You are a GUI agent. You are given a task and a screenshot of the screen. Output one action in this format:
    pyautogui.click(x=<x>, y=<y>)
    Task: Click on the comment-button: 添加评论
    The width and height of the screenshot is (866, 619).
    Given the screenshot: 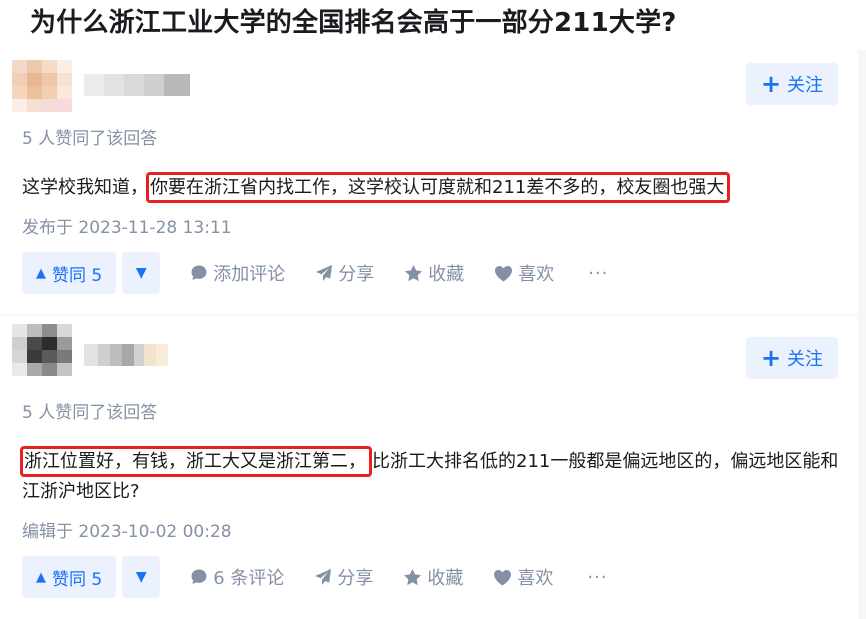 What is the action you would take?
    pyautogui.click(x=237, y=273)
    